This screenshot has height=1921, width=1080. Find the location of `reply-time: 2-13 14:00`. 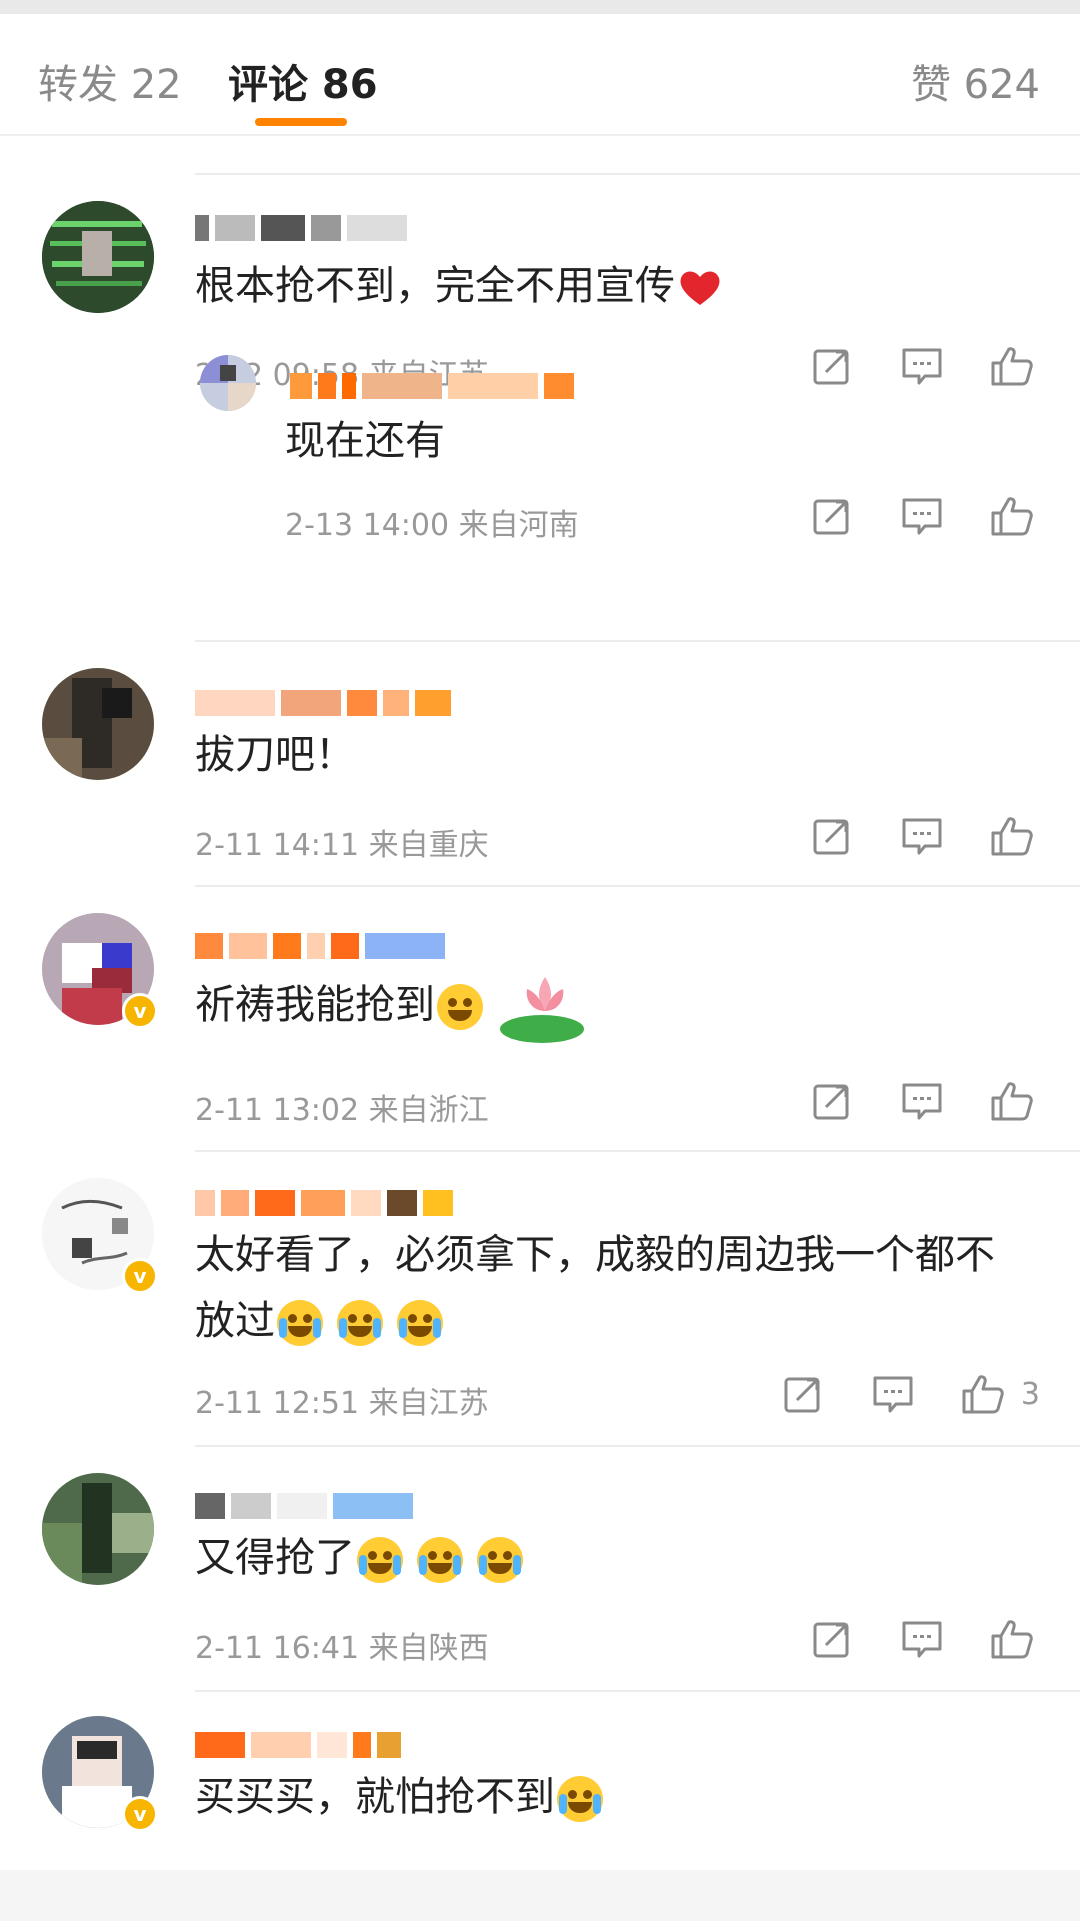

reply-time: 2-13 14:00 is located at coordinates (367, 525).